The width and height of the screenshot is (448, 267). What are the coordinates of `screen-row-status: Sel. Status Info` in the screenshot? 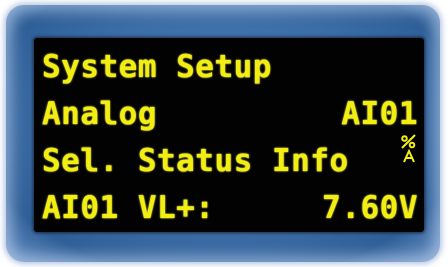 It's located at (230, 161).